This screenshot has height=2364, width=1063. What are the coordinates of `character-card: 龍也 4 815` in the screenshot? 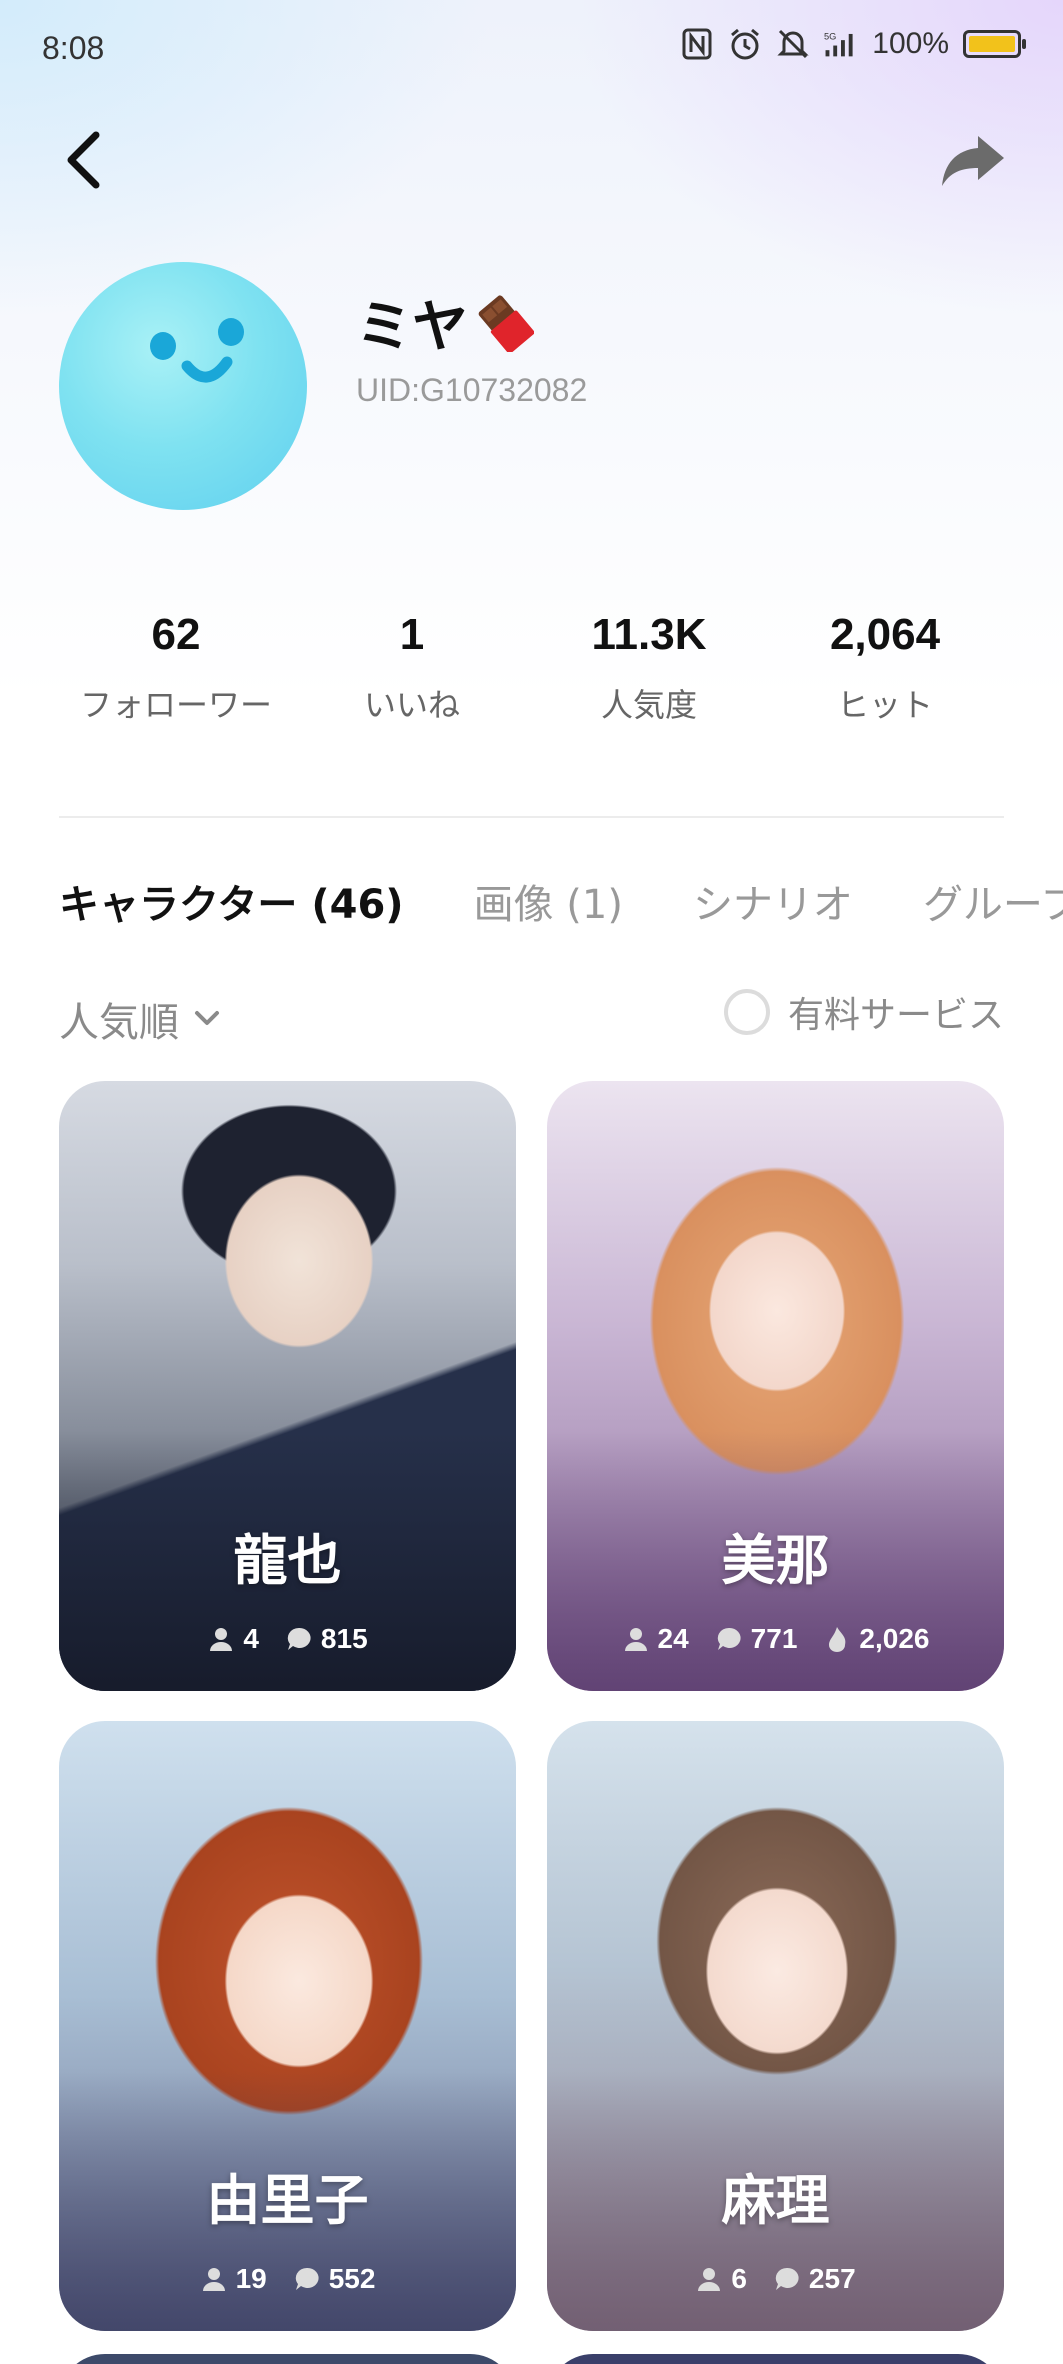 It's located at (287, 1386).